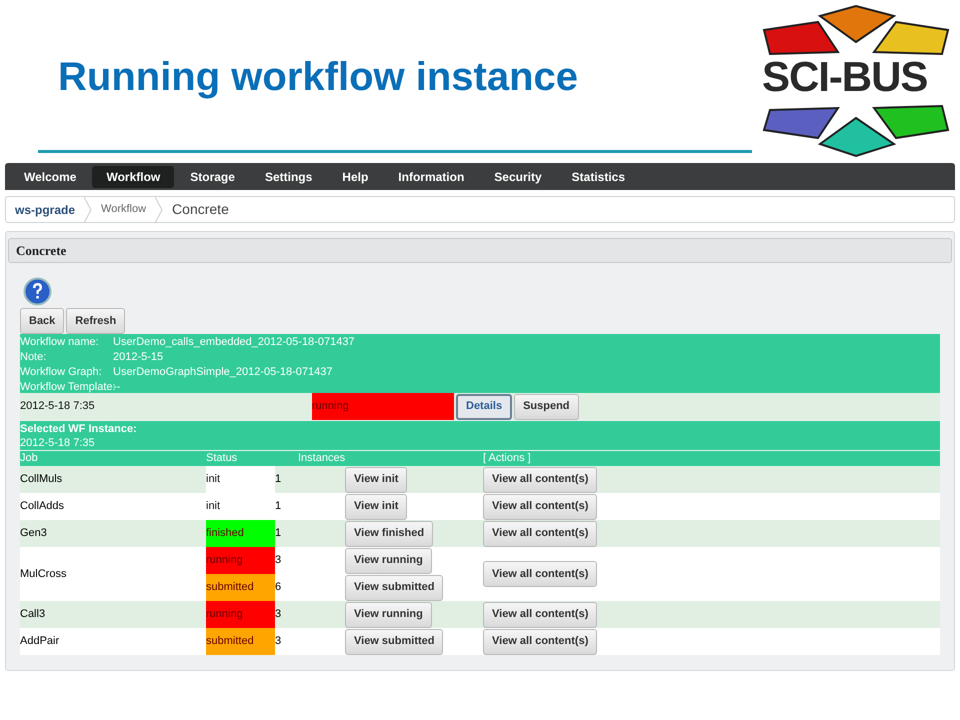 The height and width of the screenshot is (720, 960). Describe the element at coordinates (138, 357) in the screenshot. I see `info-value: 2012-5-15` at that location.